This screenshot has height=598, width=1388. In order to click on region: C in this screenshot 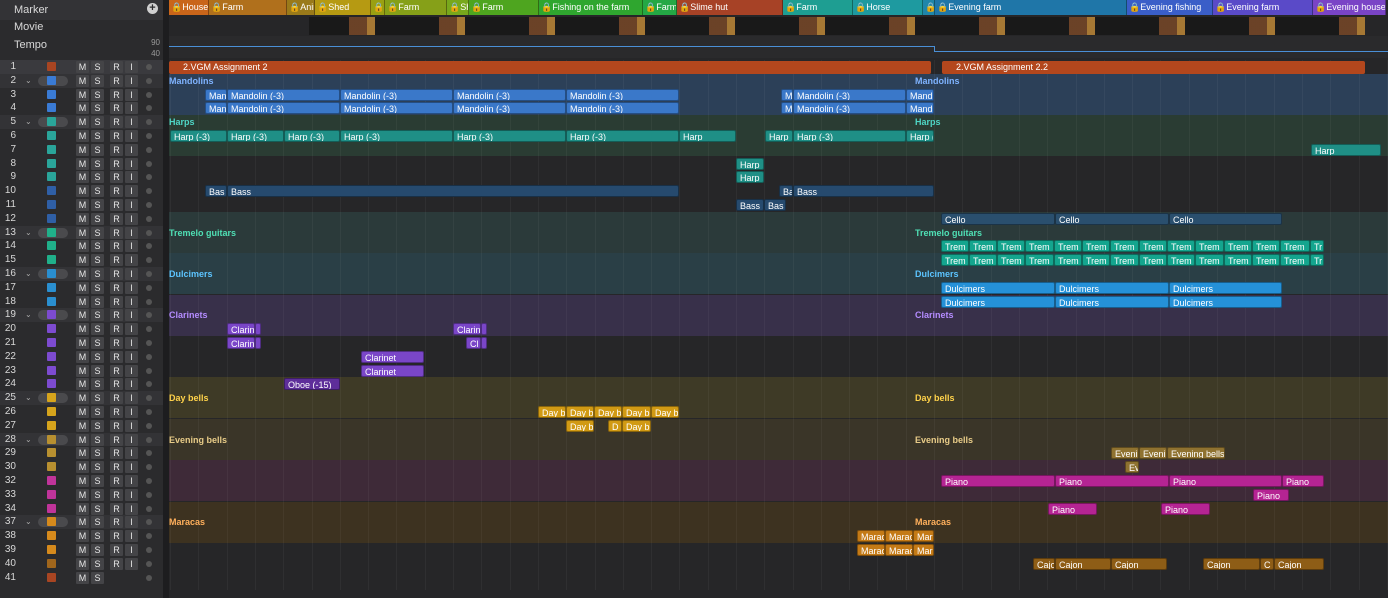, I will do `click(1267, 564)`.